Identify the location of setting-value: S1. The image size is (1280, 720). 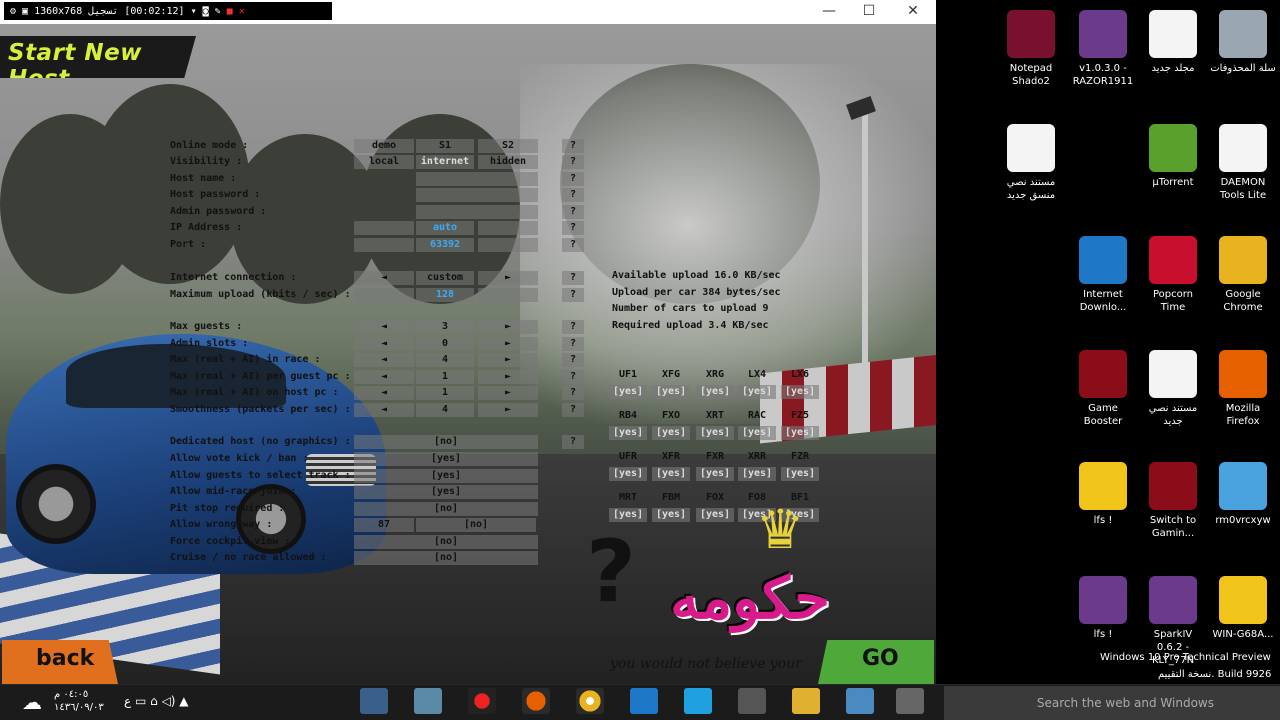
(445, 146).